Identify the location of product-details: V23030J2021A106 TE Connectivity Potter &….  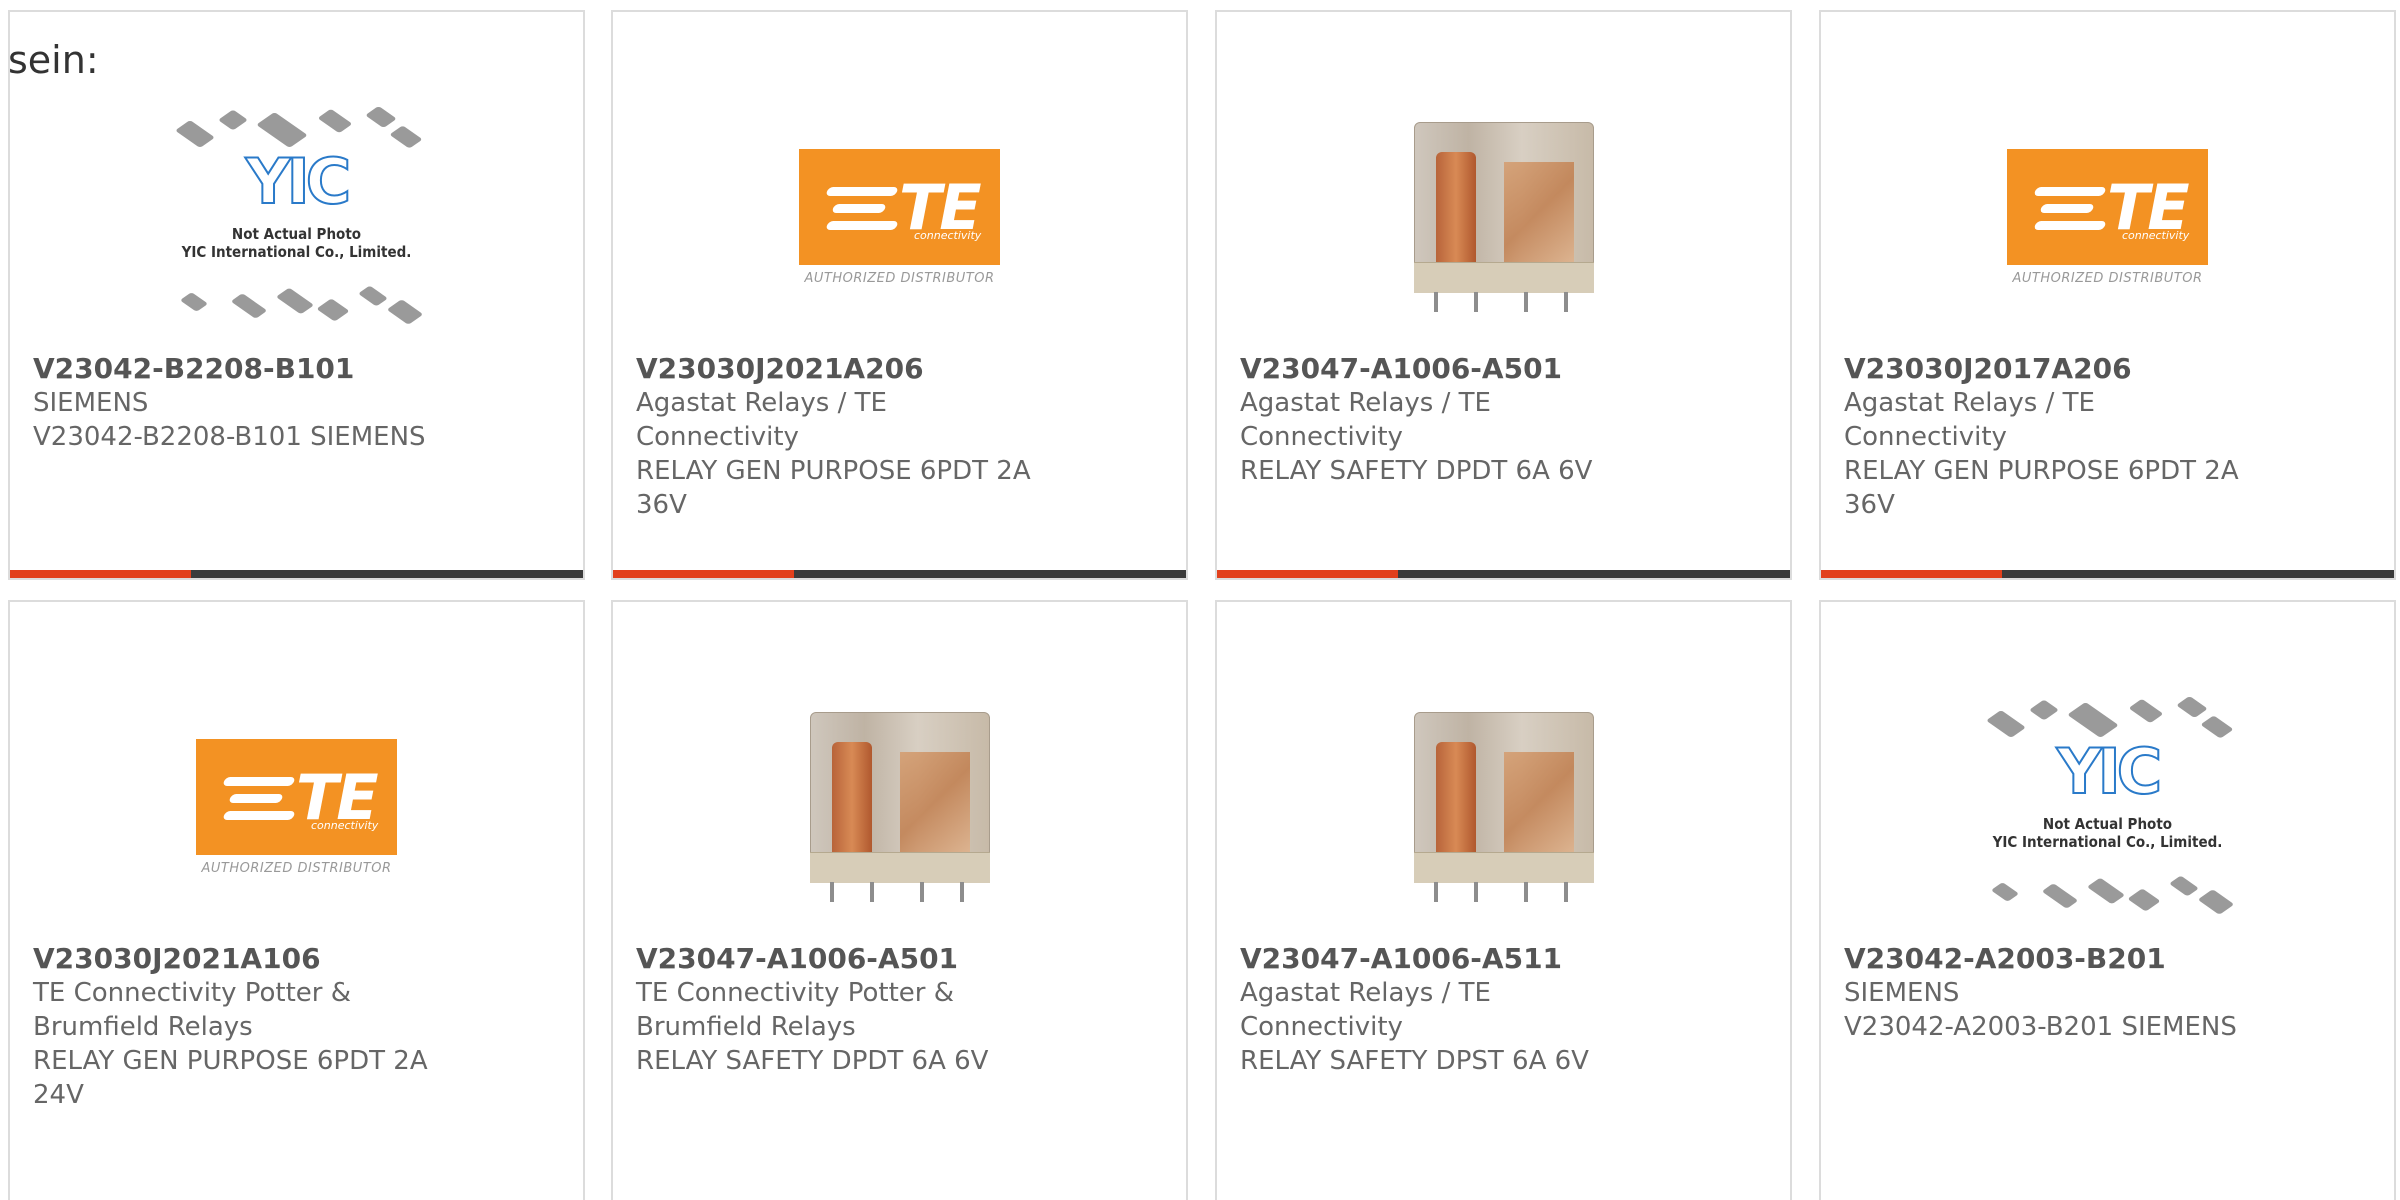
(243, 1027).